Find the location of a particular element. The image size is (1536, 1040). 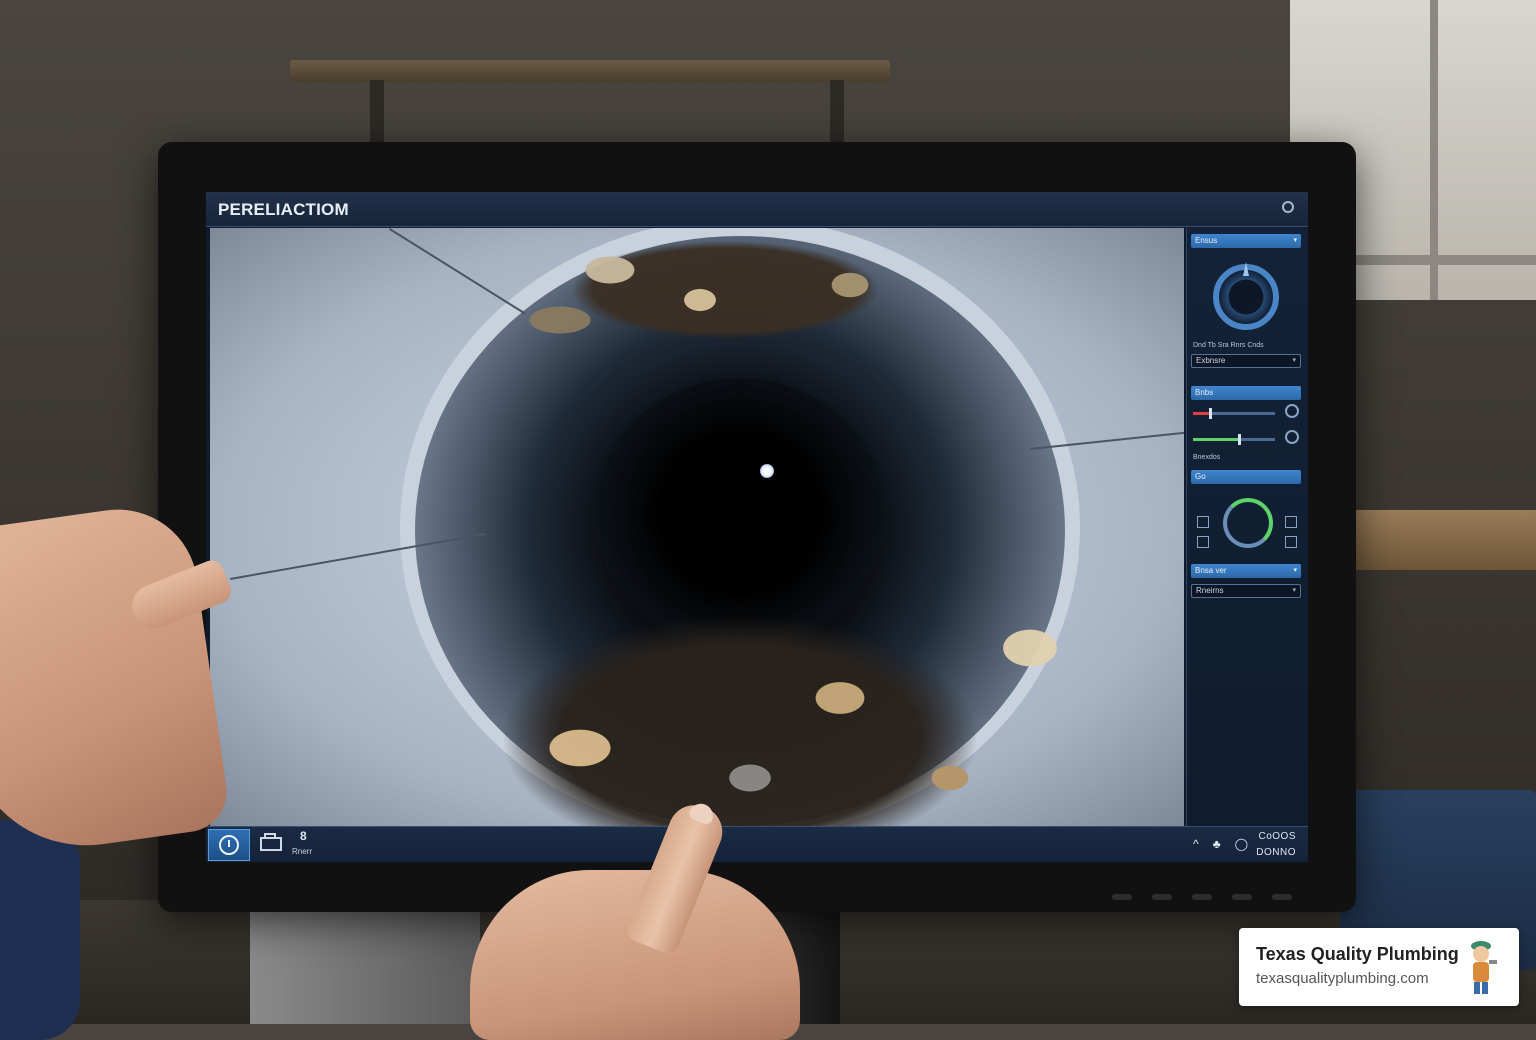

exposure-field: Exbnsre ▾ is located at coordinates (1246, 361).